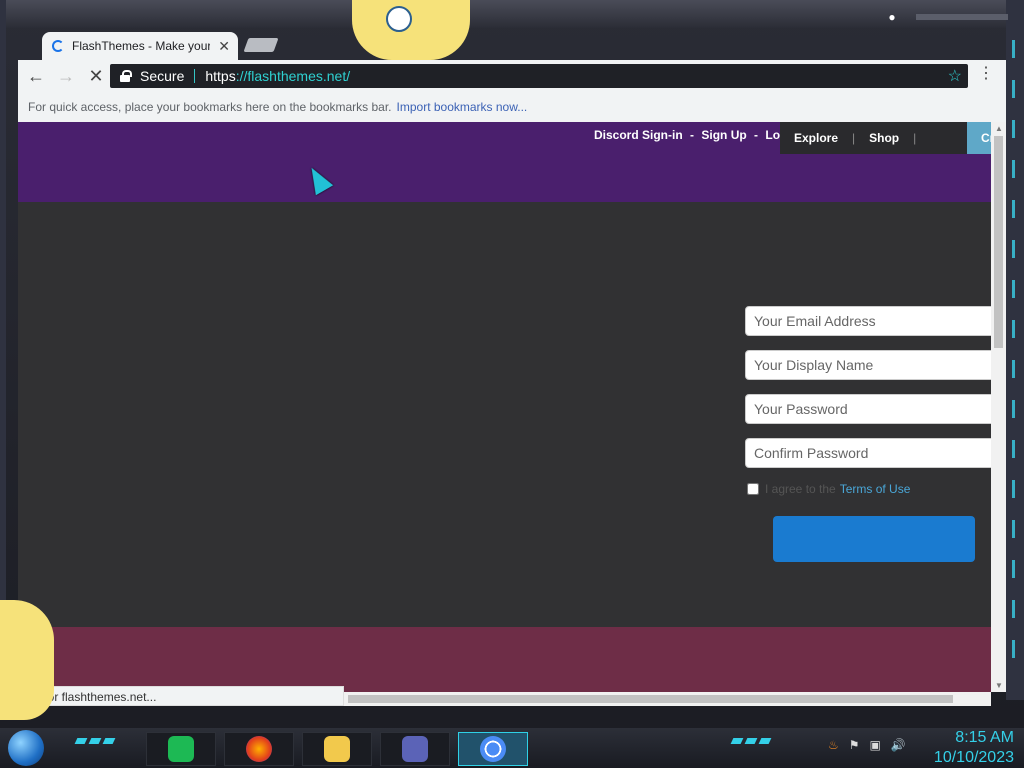 This screenshot has height=768, width=1024. What do you see at coordinates (650, 699) in the screenshot?
I see `hscroll-thumb` at bounding box center [650, 699].